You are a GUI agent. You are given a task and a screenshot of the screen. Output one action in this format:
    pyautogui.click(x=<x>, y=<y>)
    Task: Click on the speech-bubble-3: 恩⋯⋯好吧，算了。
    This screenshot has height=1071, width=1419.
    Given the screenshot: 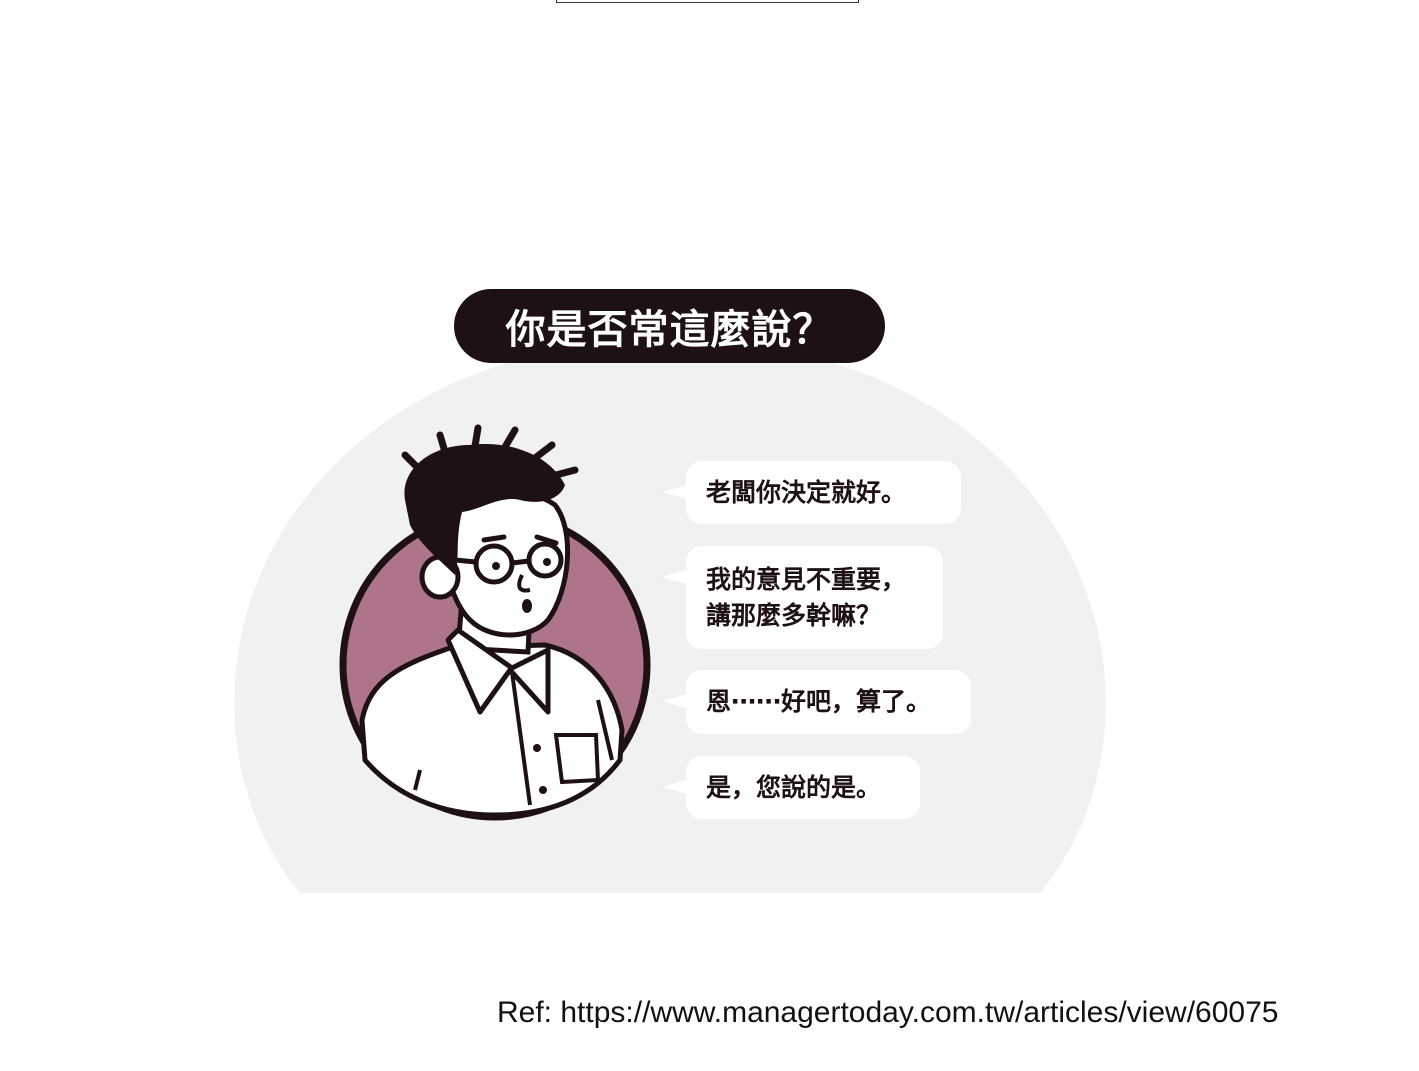 What is the action you would take?
    pyautogui.click(x=816, y=702)
    